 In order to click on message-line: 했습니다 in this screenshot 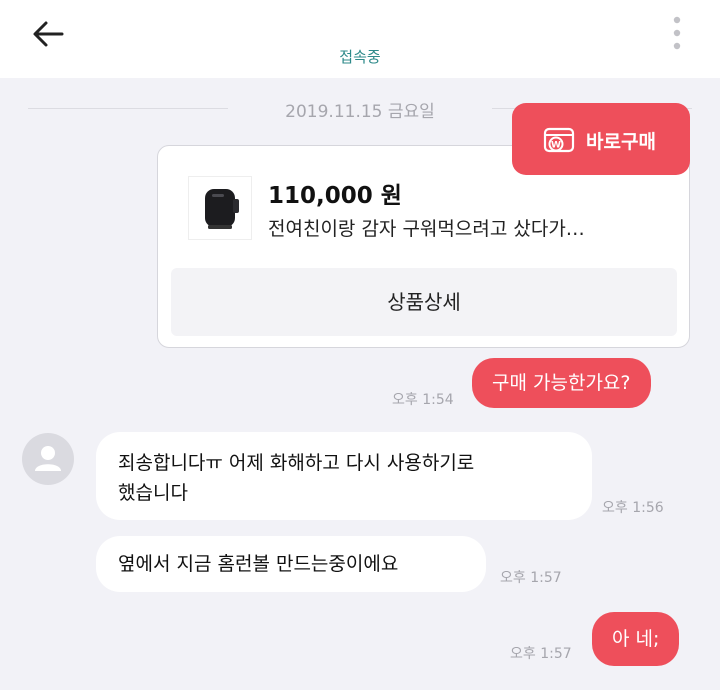, I will do `click(153, 493)`.